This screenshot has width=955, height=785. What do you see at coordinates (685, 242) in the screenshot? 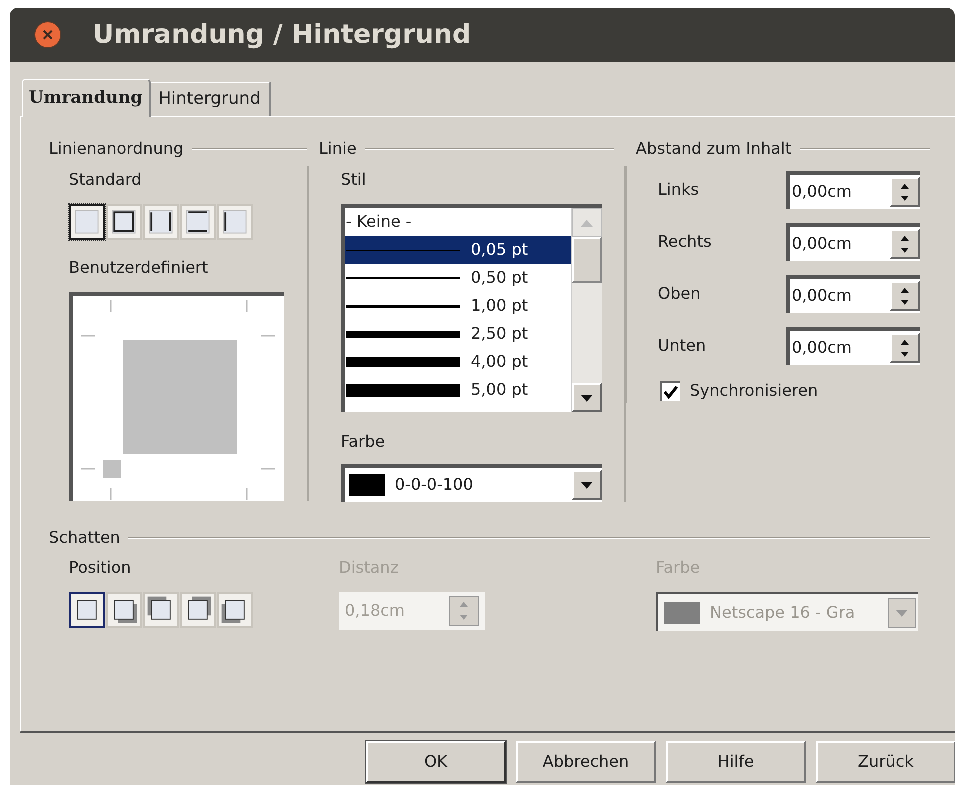
I see `field-label: Rechts` at bounding box center [685, 242].